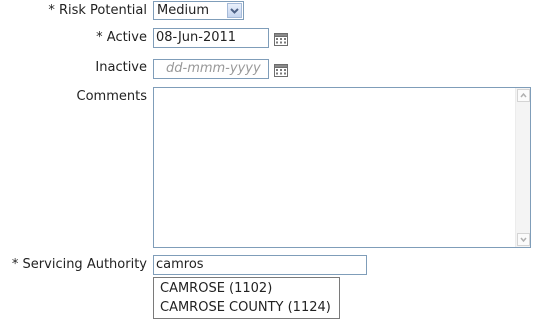 The height and width of the screenshot is (324, 536). What do you see at coordinates (97, 10) in the screenshot?
I see `risk-potential-label: * Risk Potential` at bounding box center [97, 10].